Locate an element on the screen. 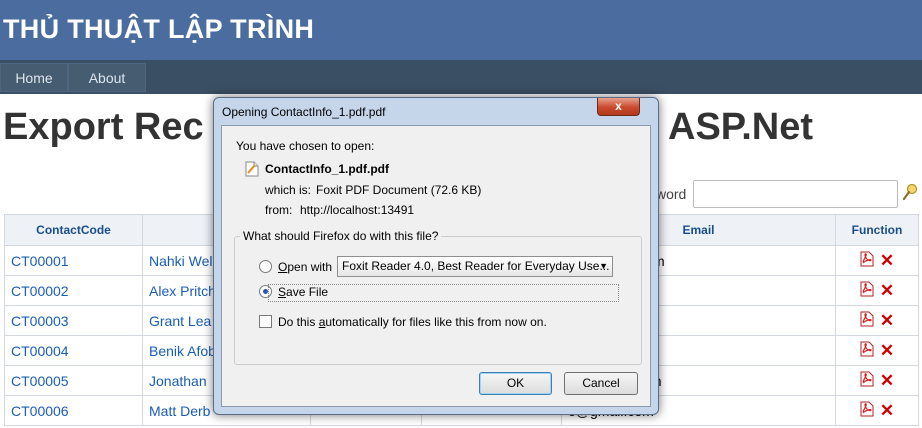 The image size is (922, 428). which-is-value: Foxit PDF Document (72.6 KB) is located at coordinates (399, 190).